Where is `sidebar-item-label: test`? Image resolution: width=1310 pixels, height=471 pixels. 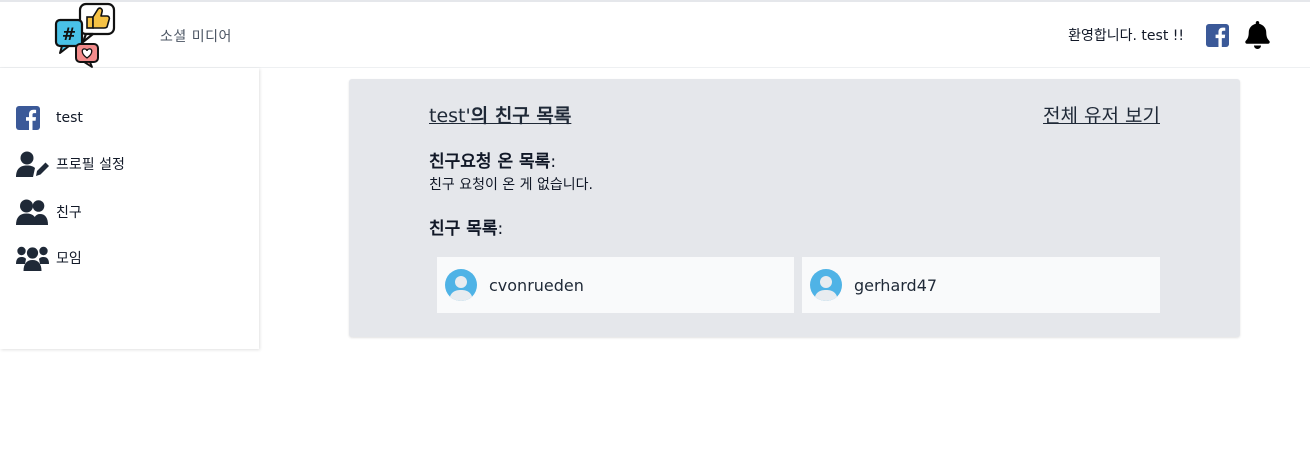
sidebar-item-label: test is located at coordinates (69, 118).